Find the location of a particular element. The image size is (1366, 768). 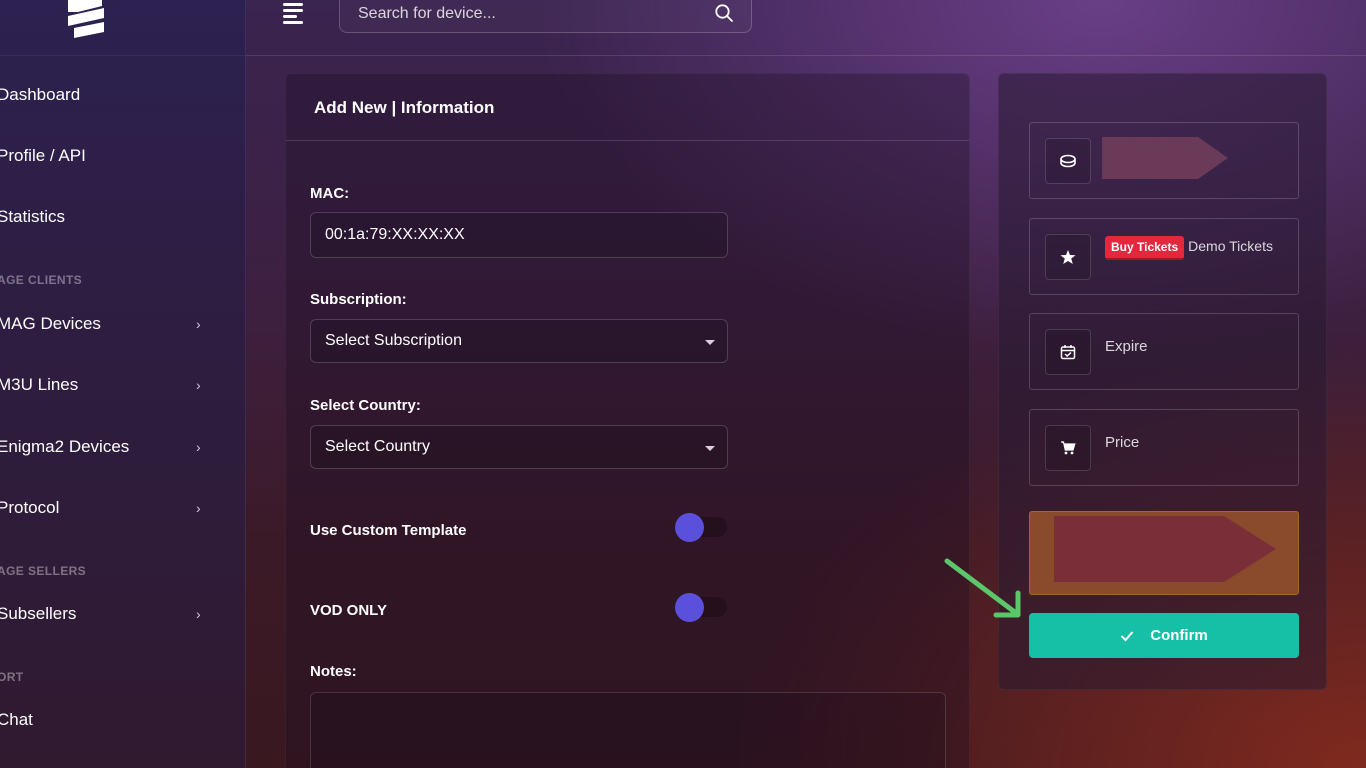

vod-only-label: VOD ONLY is located at coordinates (348, 610).